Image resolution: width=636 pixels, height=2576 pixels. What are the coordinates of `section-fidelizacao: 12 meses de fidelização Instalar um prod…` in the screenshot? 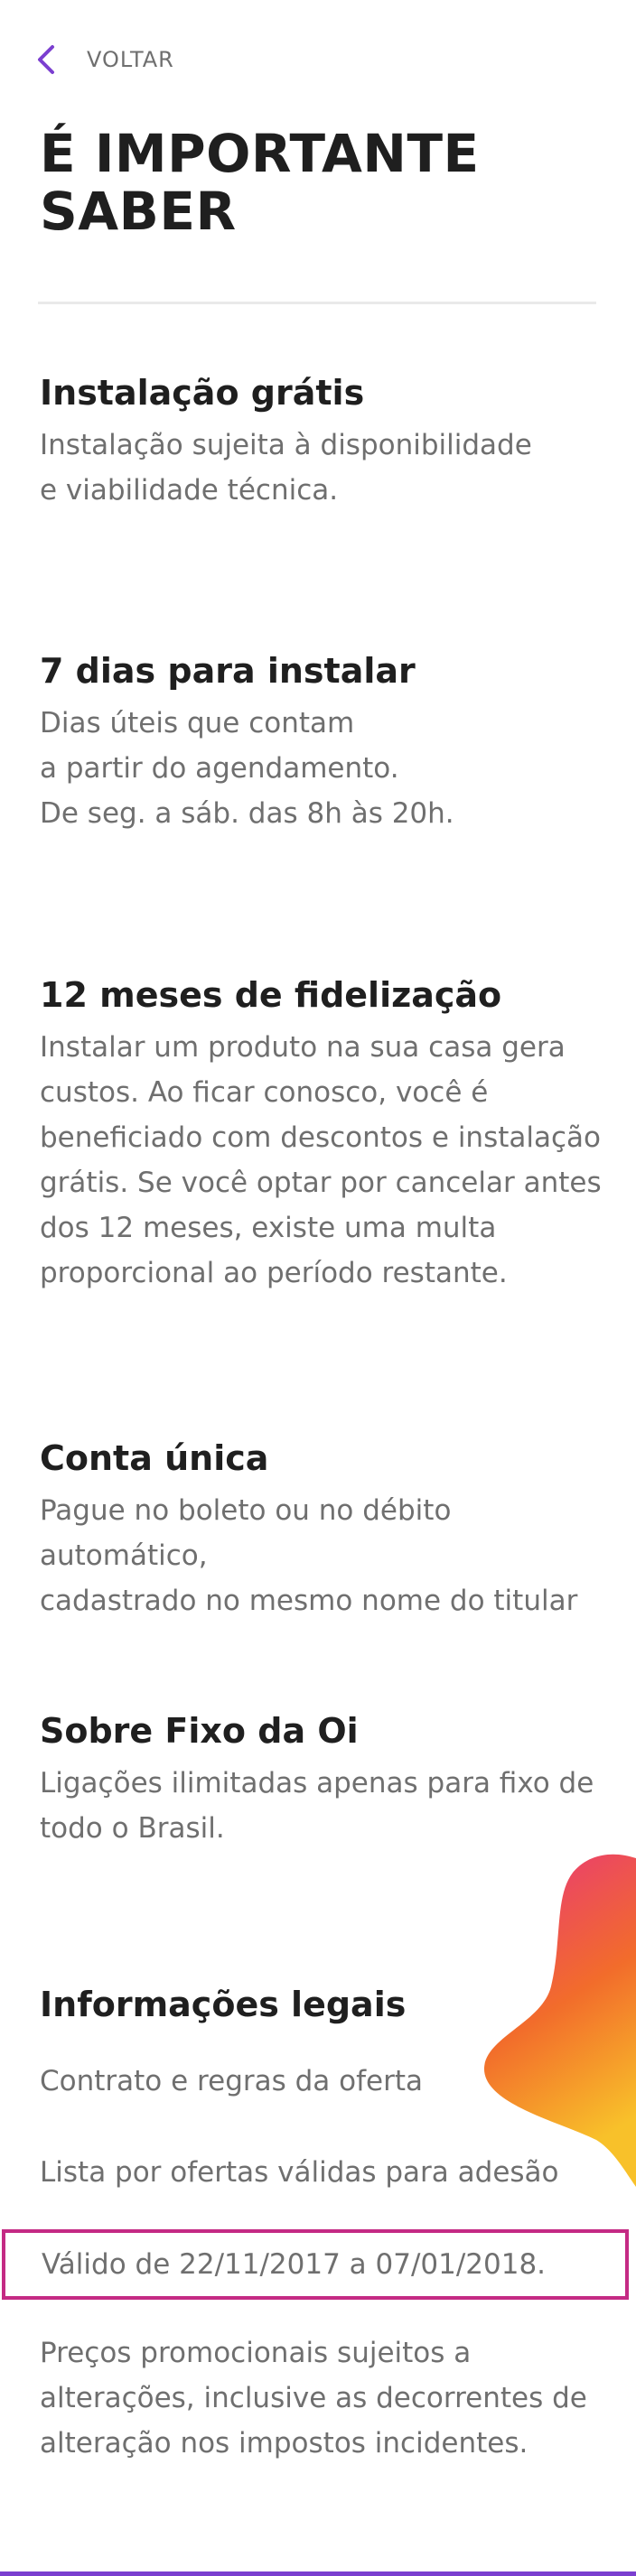 It's located at (329, 1134).